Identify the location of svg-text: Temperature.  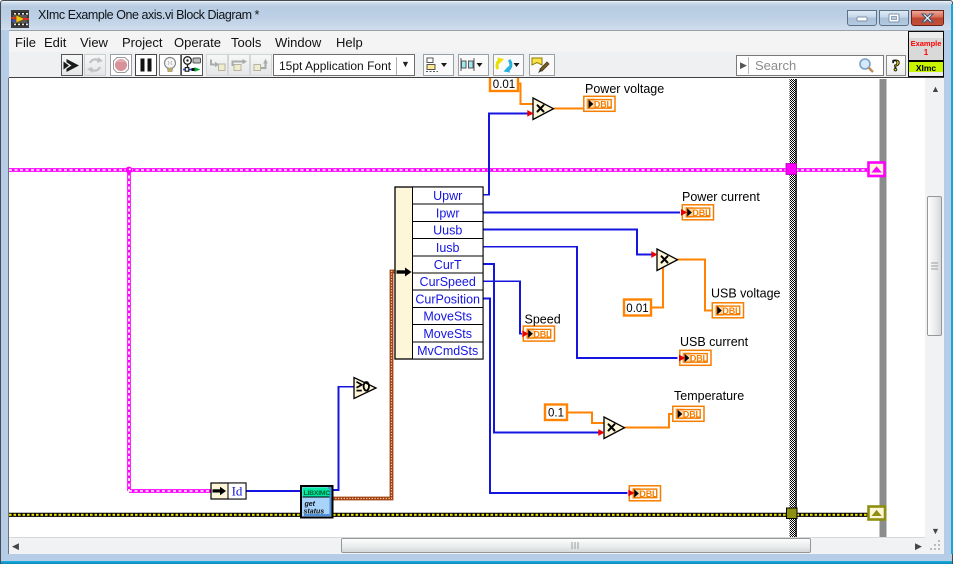
(709, 396).